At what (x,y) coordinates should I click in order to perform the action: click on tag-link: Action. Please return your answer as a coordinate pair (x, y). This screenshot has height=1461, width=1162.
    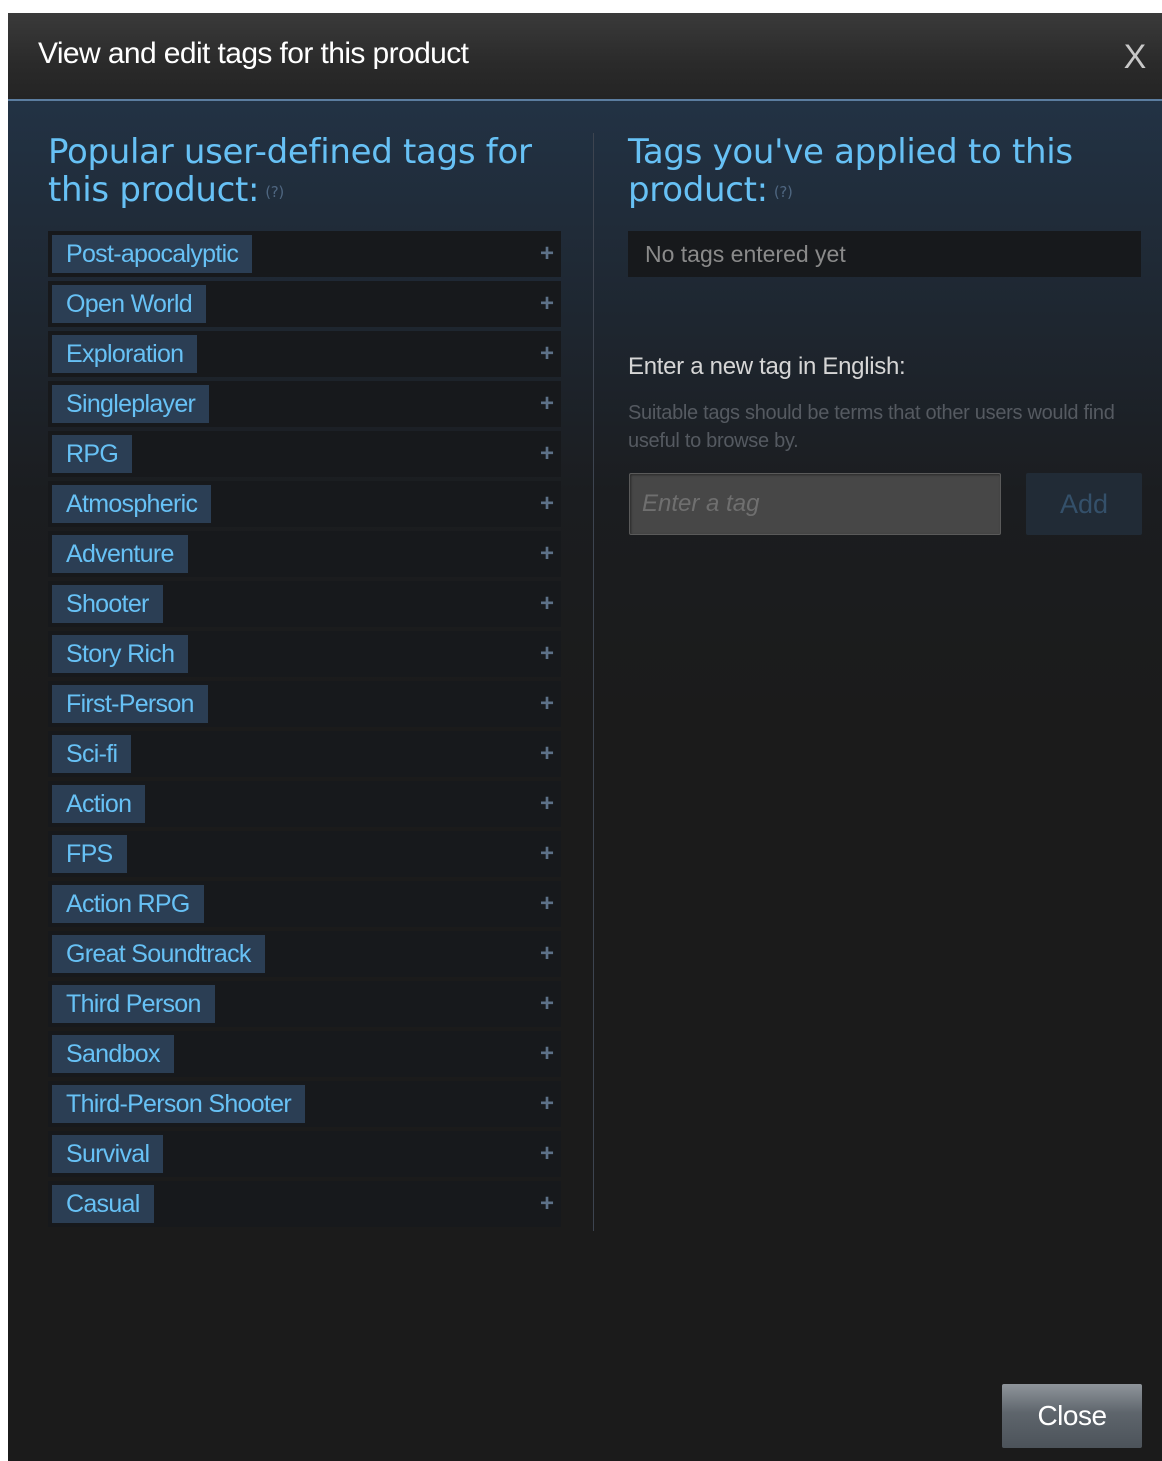
    Looking at the image, I should click on (99, 804).